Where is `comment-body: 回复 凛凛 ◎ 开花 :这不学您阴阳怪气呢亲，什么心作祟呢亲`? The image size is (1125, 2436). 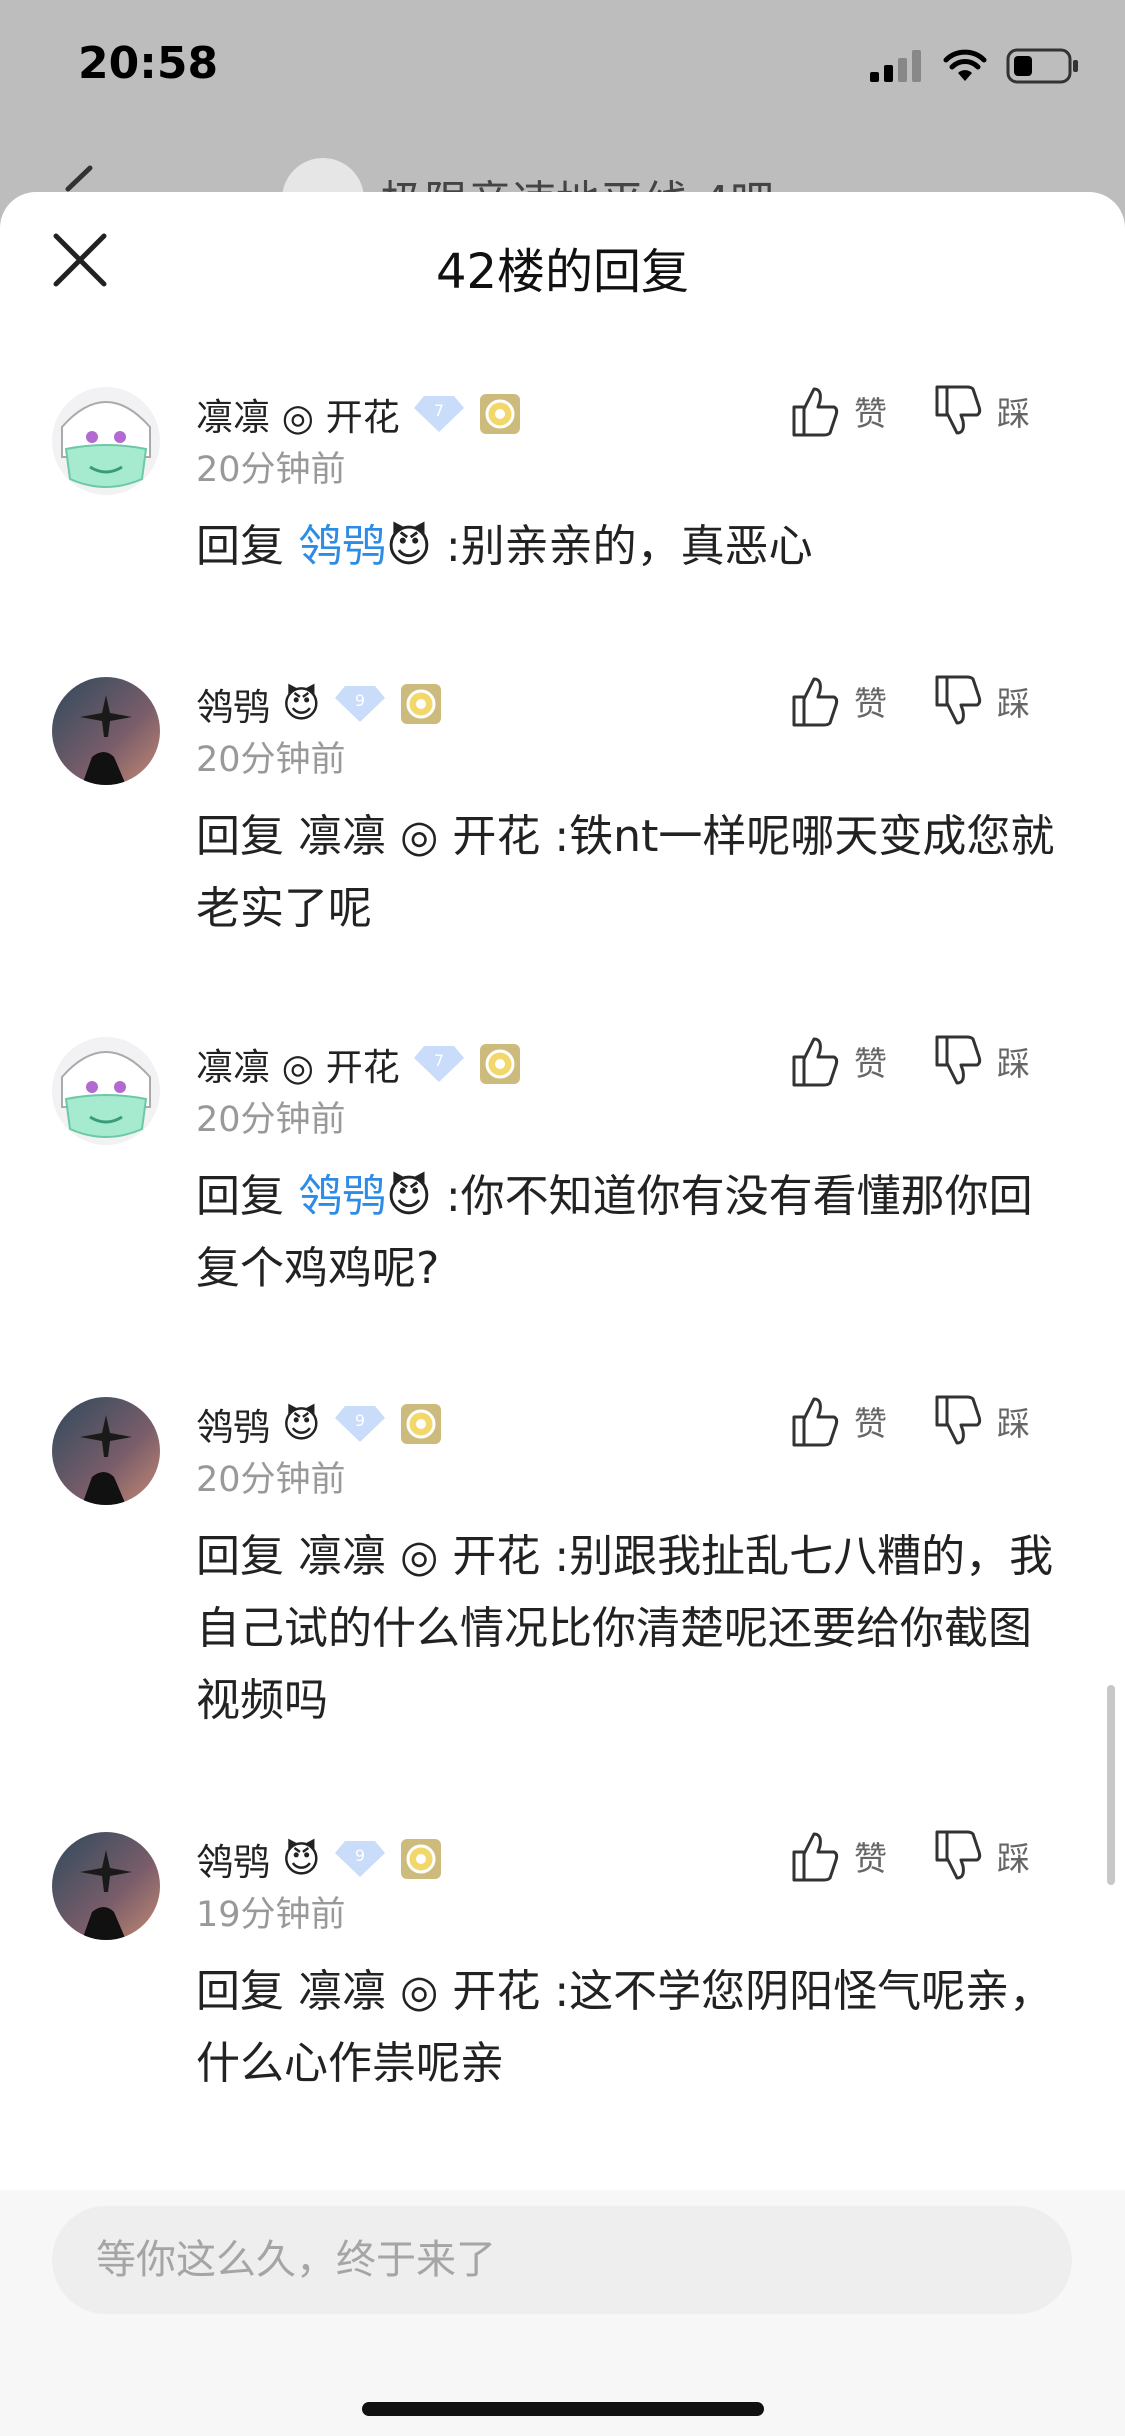
comment-body: 回复 凛凛 ◎ 开花 :这不学您阴阳怪气呢亲，什么心作祟呢亲 is located at coordinates (626, 2028).